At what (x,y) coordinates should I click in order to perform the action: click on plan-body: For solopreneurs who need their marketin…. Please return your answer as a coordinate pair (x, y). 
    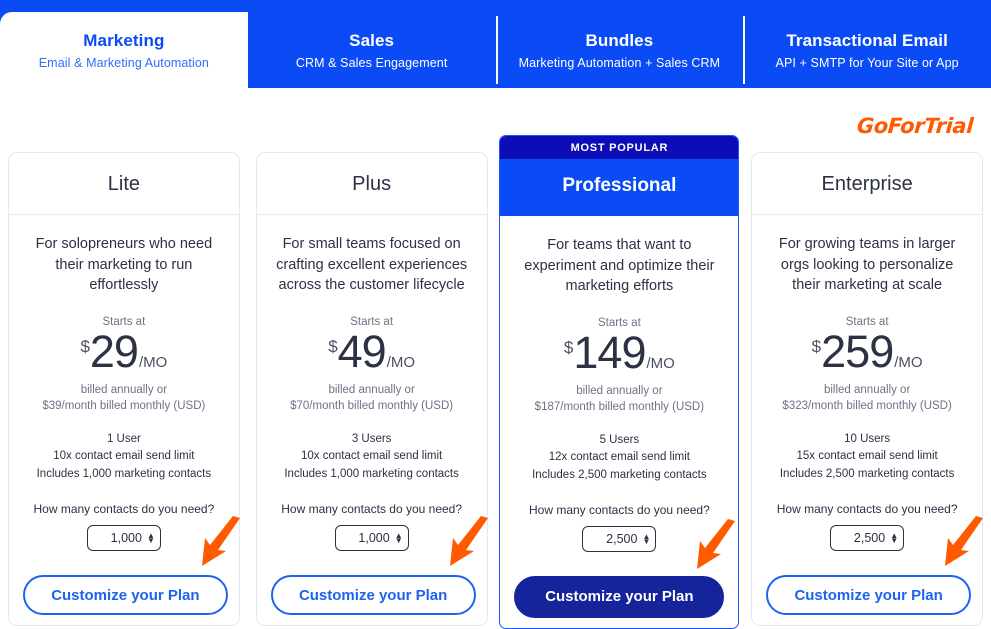
    Looking at the image, I should click on (124, 415).